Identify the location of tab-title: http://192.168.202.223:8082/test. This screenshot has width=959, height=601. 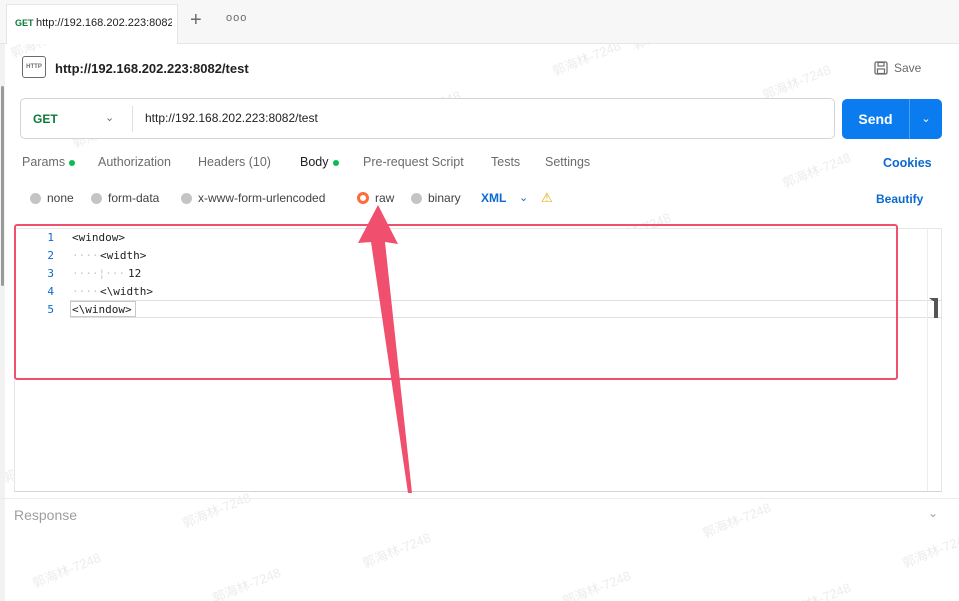
(104, 23).